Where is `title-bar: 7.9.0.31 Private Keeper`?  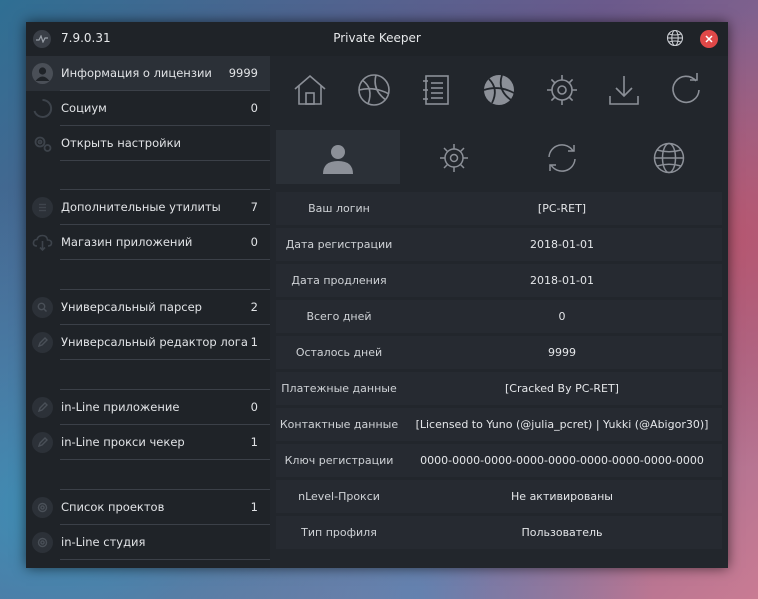 title-bar: 7.9.0.31 Private Keeper is located at coordinates (377, 39).